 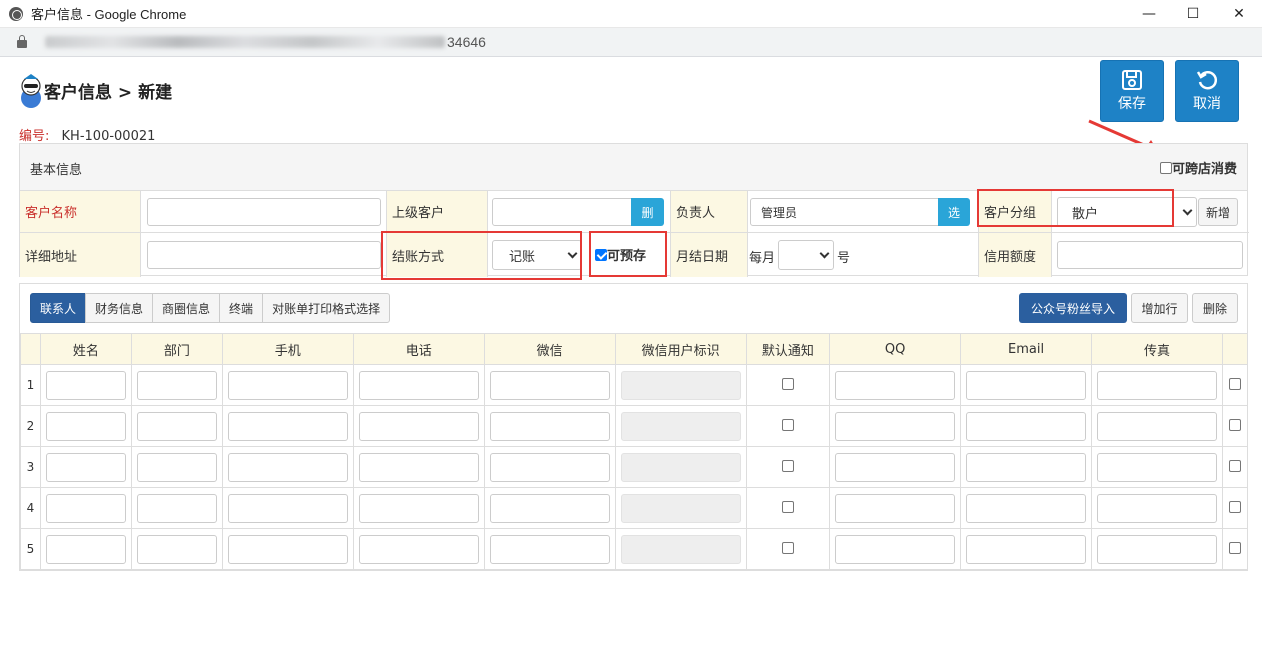 What do you see at coordinates (264, 255) in the screenshot?
I see `address-input` at bounding box center [264, 255].